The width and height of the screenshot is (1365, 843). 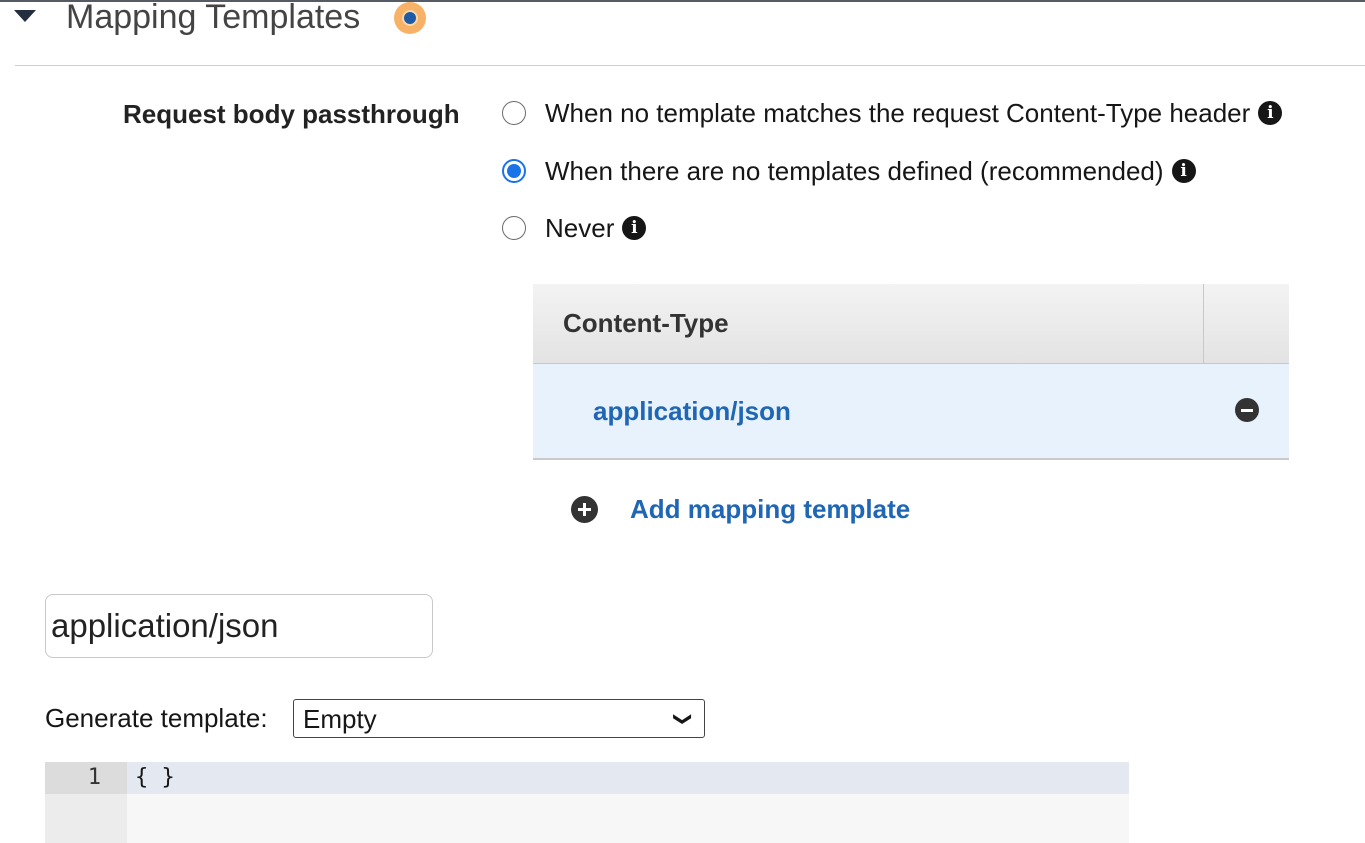 I want to click on add-mapping-template-link: Add mapping template, so click(x=770, y=509).